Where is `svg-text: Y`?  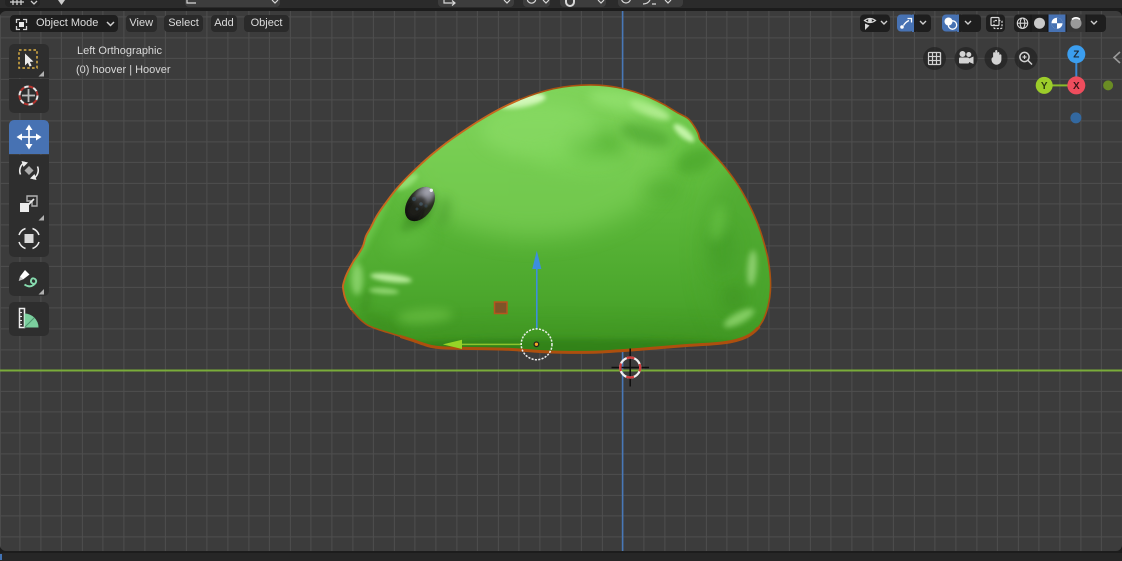
svg-text: Y is located at coordinates (1044, 86).